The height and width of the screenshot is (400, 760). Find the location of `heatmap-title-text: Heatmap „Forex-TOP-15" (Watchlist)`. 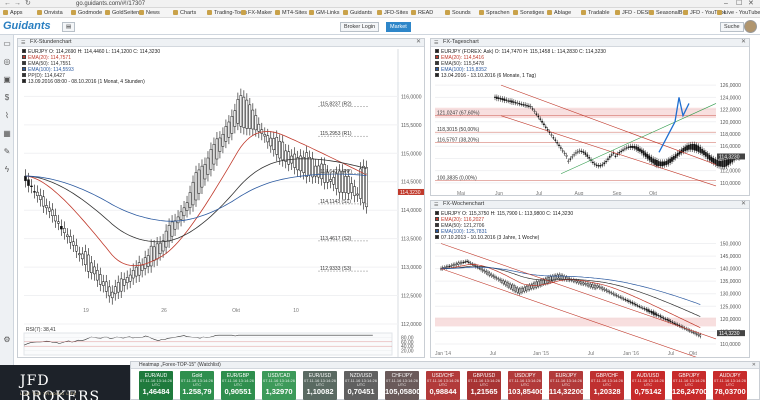

heatmap-title-text: Heatmap „Forex-TOP-15" (Watchlist) is located at coordinates (180, 365).